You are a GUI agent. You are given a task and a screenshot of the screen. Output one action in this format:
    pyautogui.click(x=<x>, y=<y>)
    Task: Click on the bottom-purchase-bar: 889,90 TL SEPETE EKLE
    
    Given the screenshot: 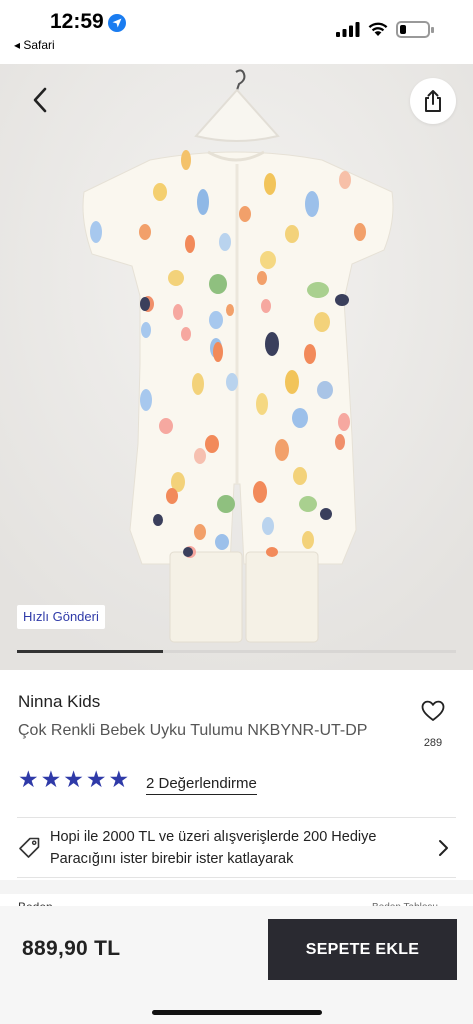 What is the action you would take?
    pyautogui.click(x=236, y=965)
    